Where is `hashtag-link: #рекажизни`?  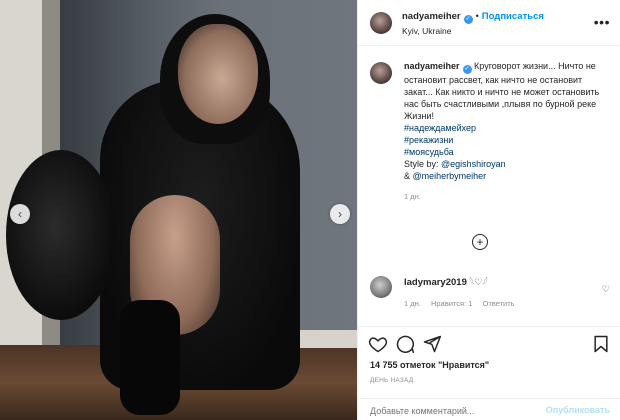
hashtag-link: #рекажизни is located at coordinates (506, 140).